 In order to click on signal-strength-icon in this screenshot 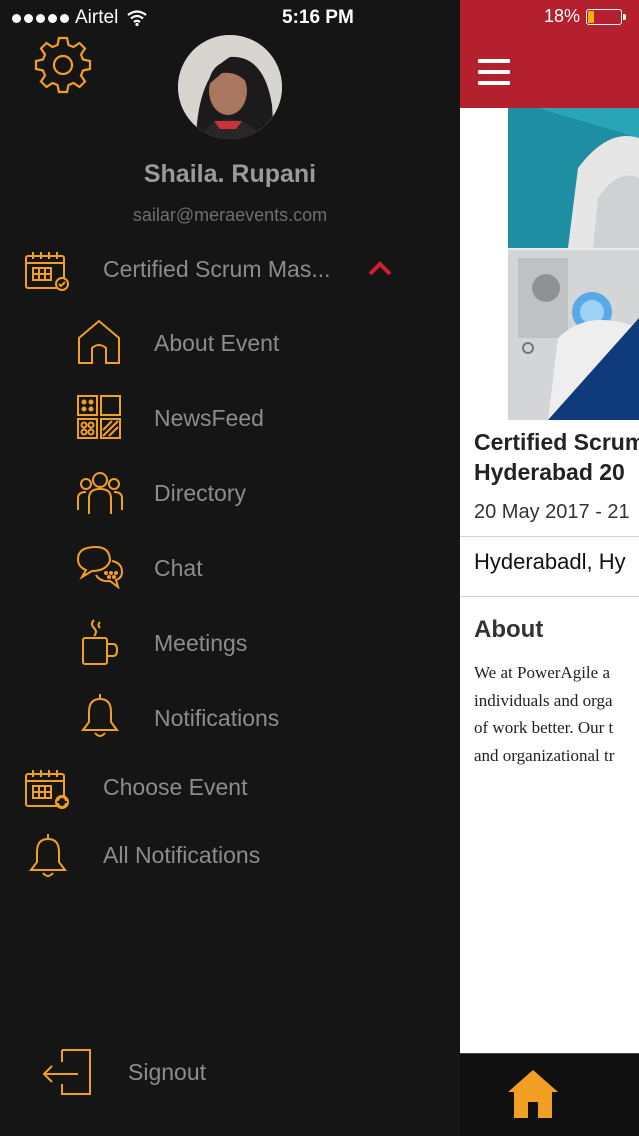, I will do `click(40, 18)`.